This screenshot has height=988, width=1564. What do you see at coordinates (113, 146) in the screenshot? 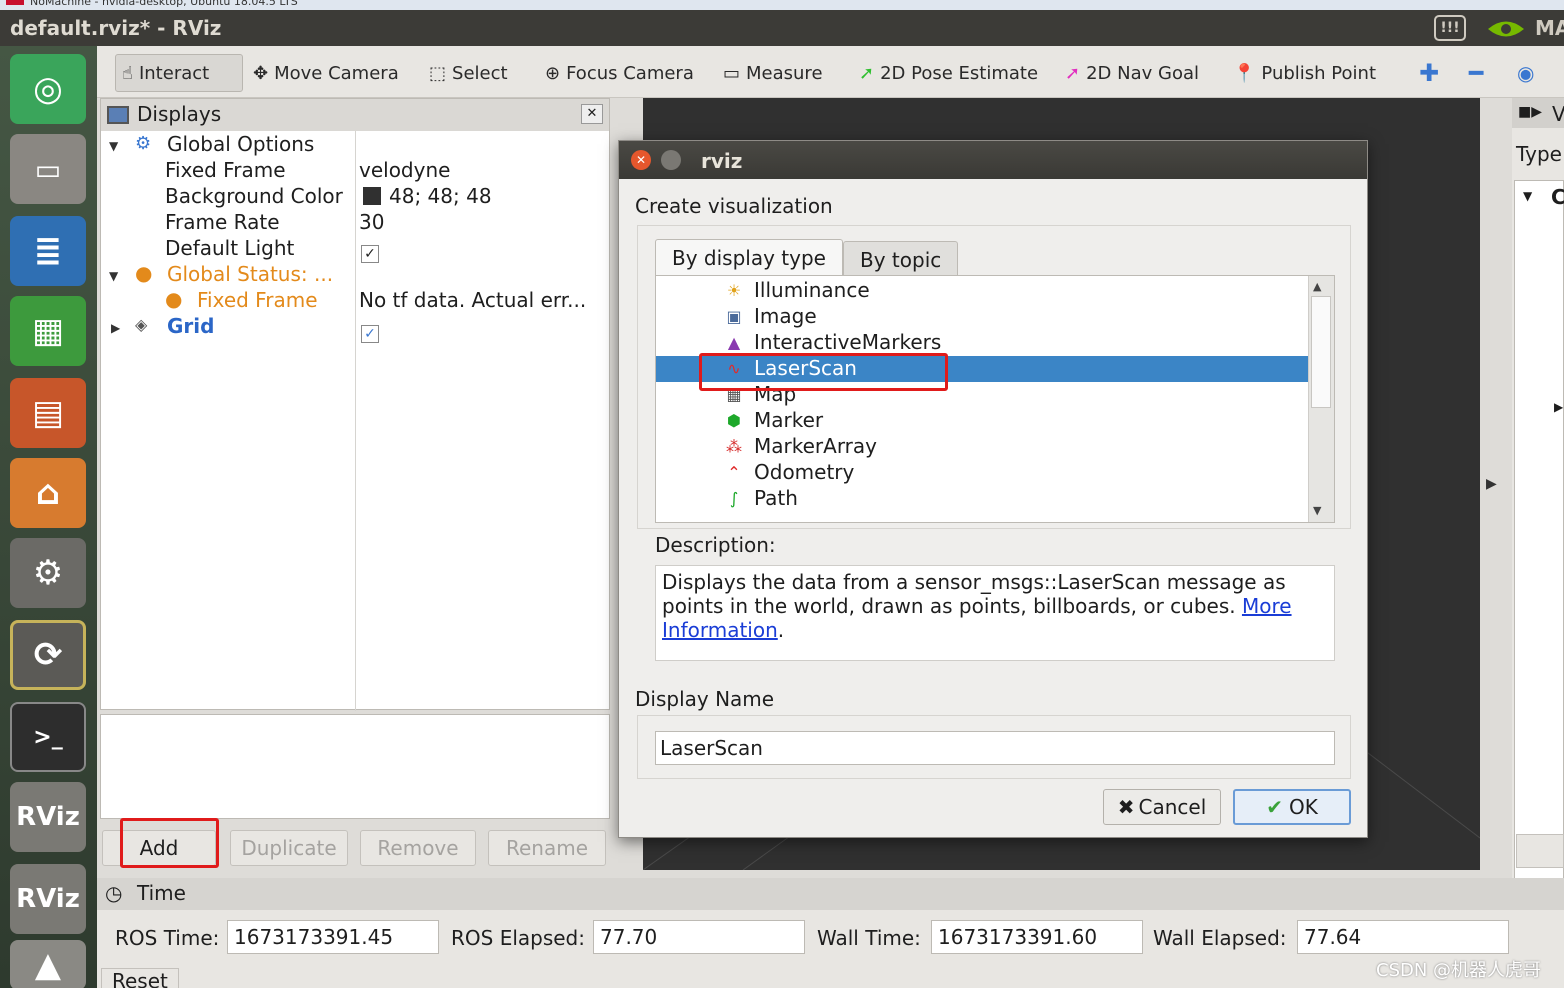
I see `expand-arrow-icon: ▼` at bounding box center [113, 146].